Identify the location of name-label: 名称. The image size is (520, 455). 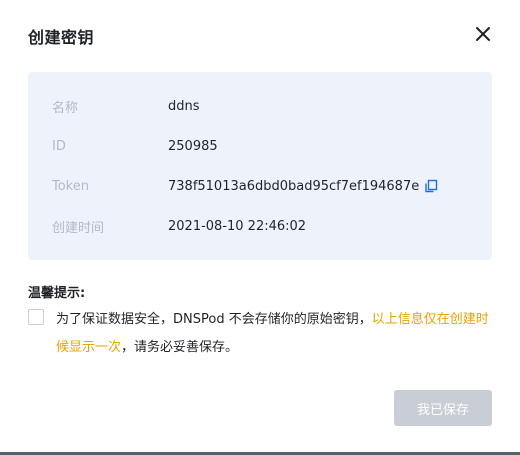
(65, 108).